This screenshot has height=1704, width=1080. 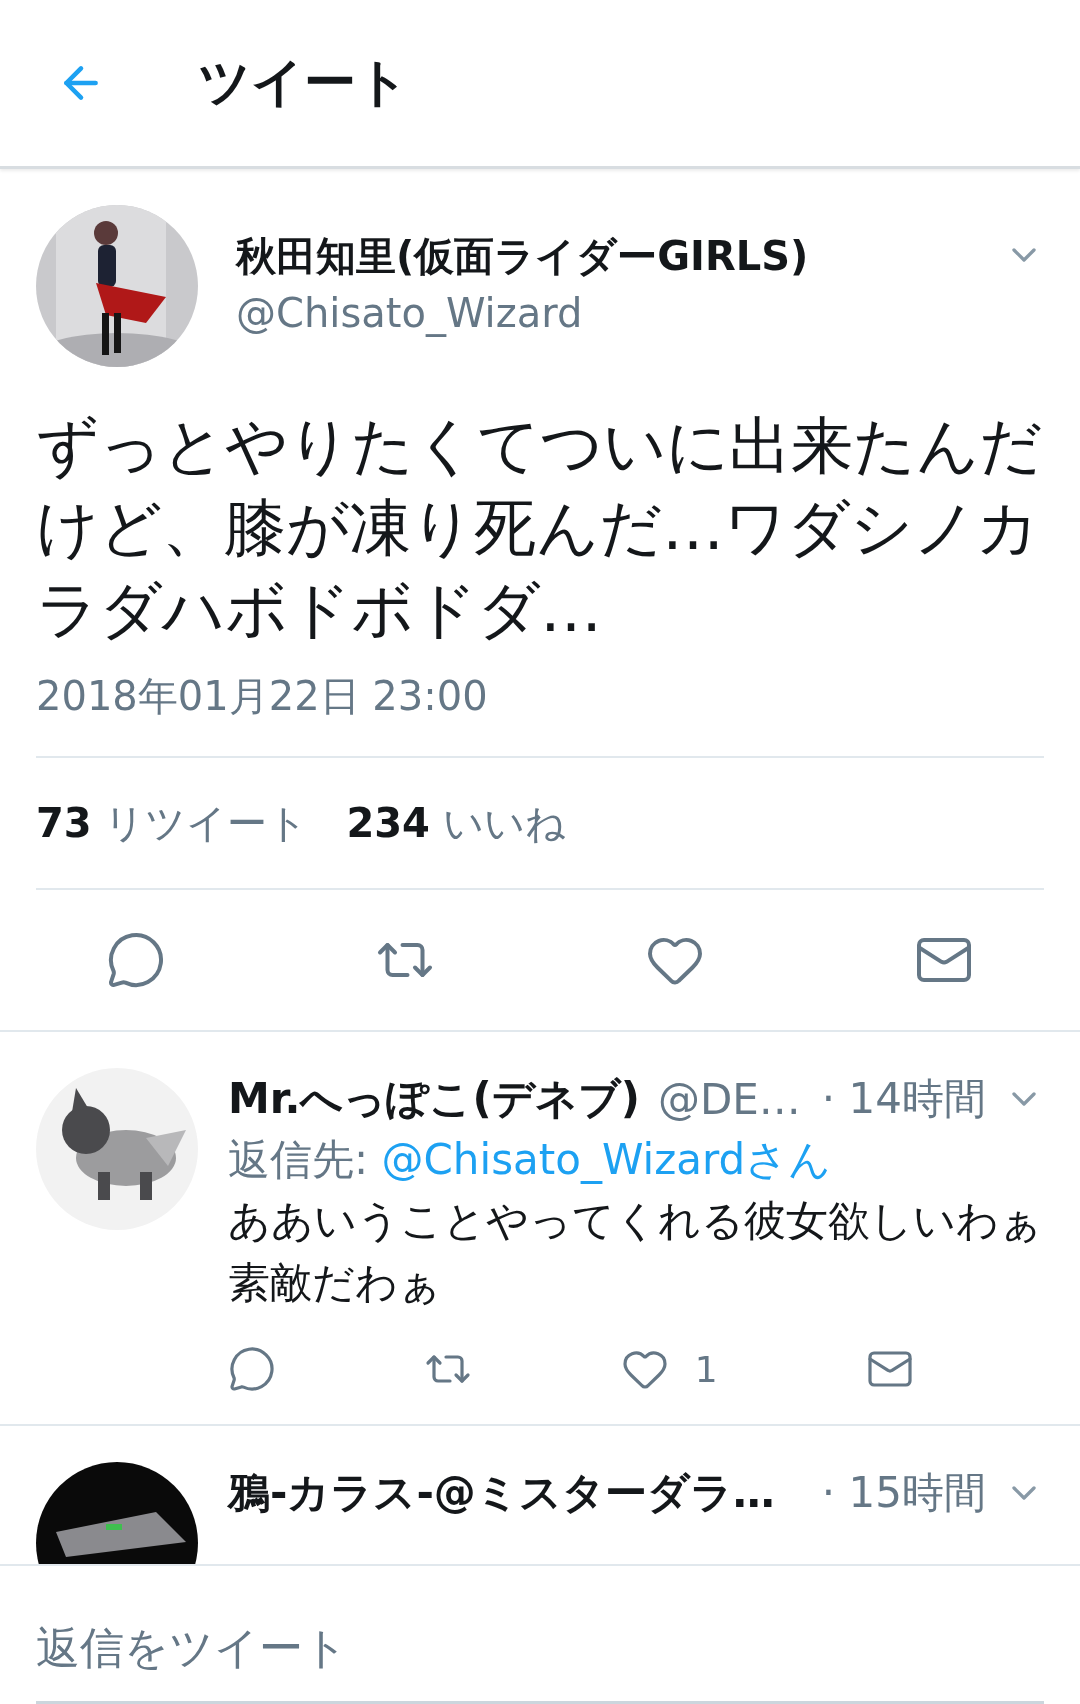 I want to click on reply-text: ああいうことやってくれる彼女欲しいわぁ素敵だわぁ, so click(x=635, y=1252).